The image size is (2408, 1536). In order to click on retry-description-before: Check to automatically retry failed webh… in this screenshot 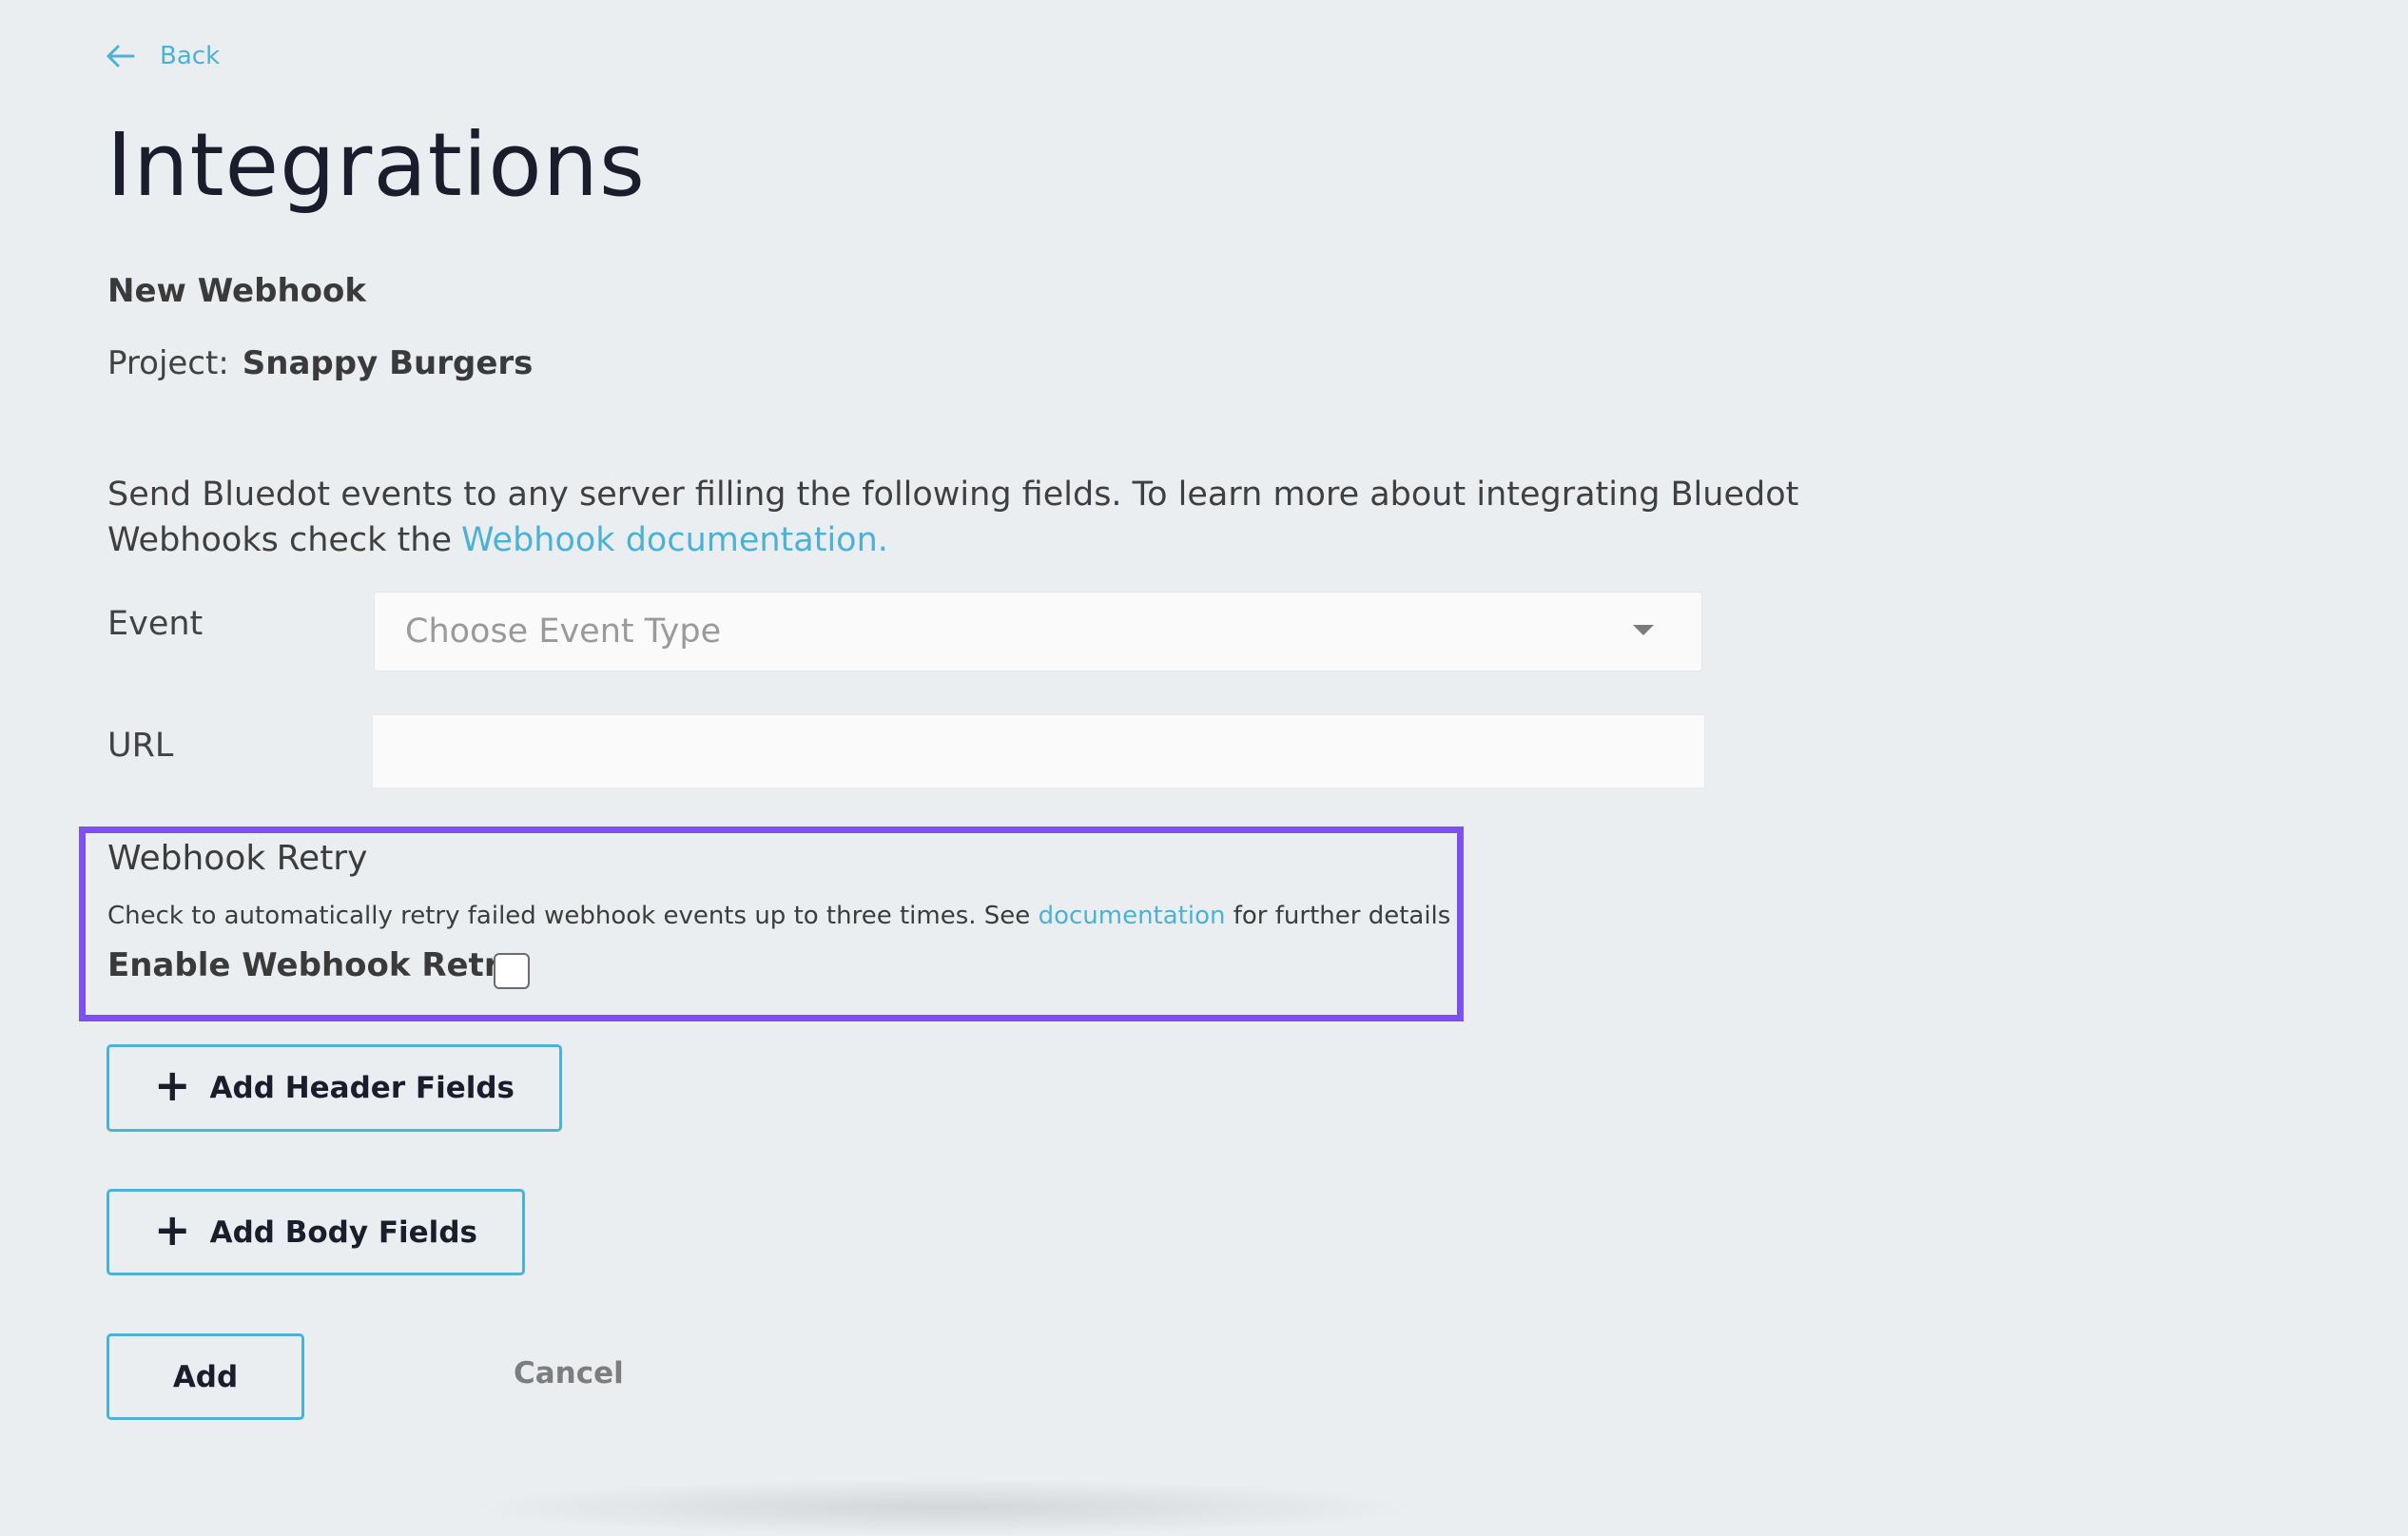, I will do `click(573, 916)`.